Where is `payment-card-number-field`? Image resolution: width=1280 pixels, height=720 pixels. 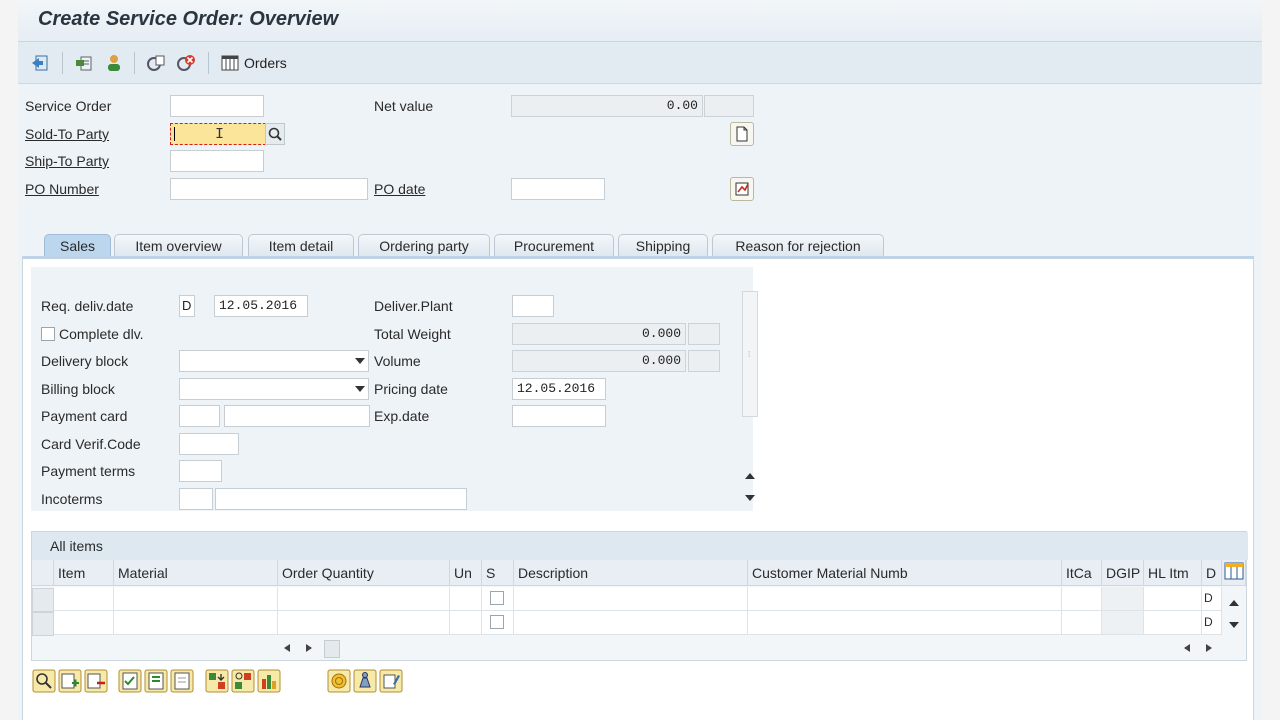
payment-card-number-field is located at coordinates (297, 416).